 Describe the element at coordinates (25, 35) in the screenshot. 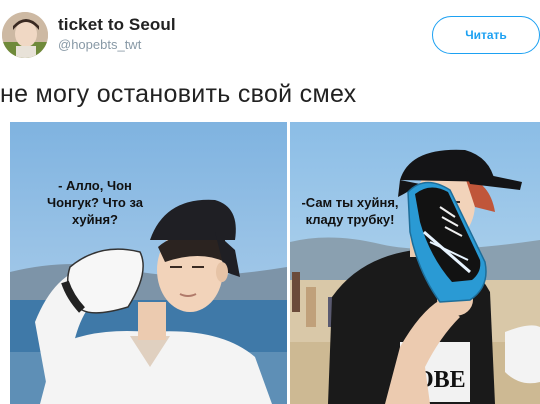

I see `avatar` at that location.